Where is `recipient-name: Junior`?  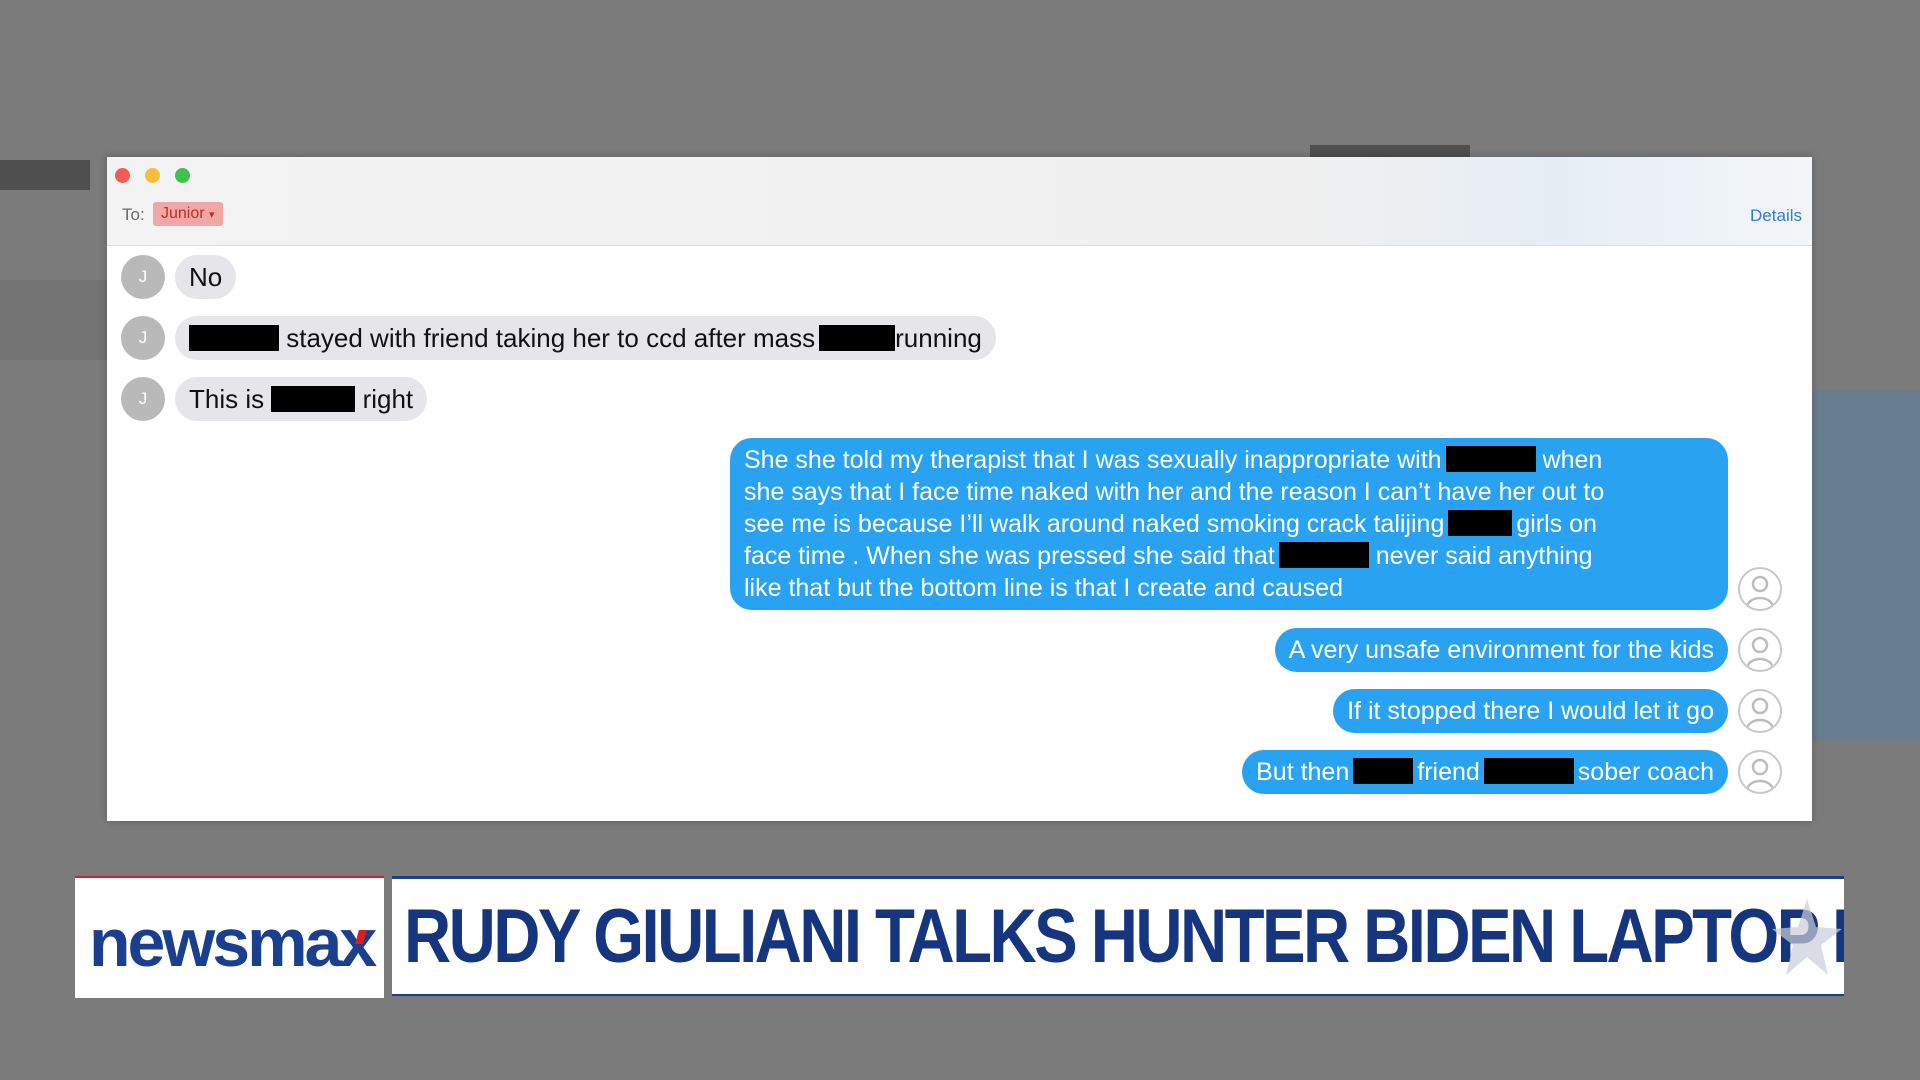
recipient-name: Junior is located at coordinates (183, 213).